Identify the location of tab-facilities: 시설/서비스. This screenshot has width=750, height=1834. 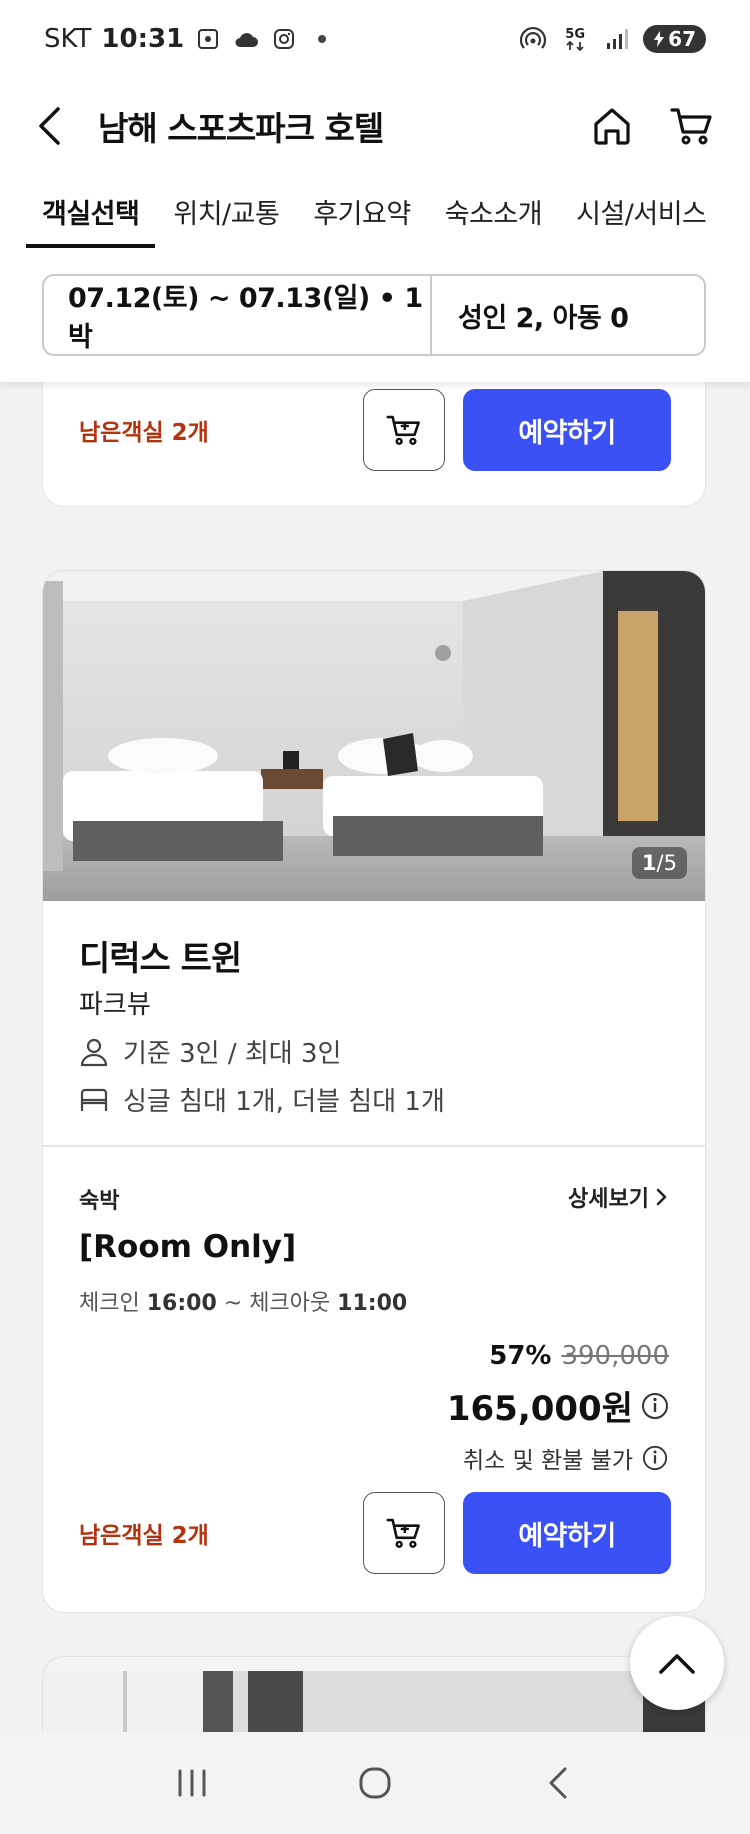
(641, 211).